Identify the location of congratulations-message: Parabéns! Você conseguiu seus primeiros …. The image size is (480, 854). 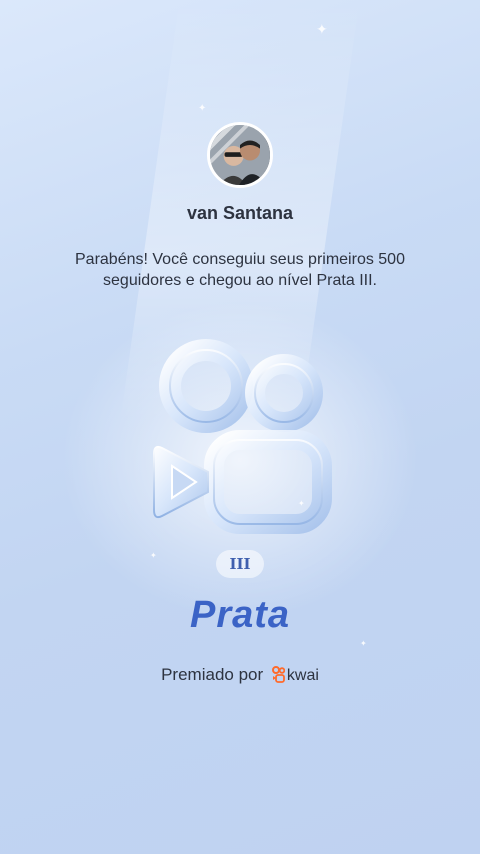
(240, 270).